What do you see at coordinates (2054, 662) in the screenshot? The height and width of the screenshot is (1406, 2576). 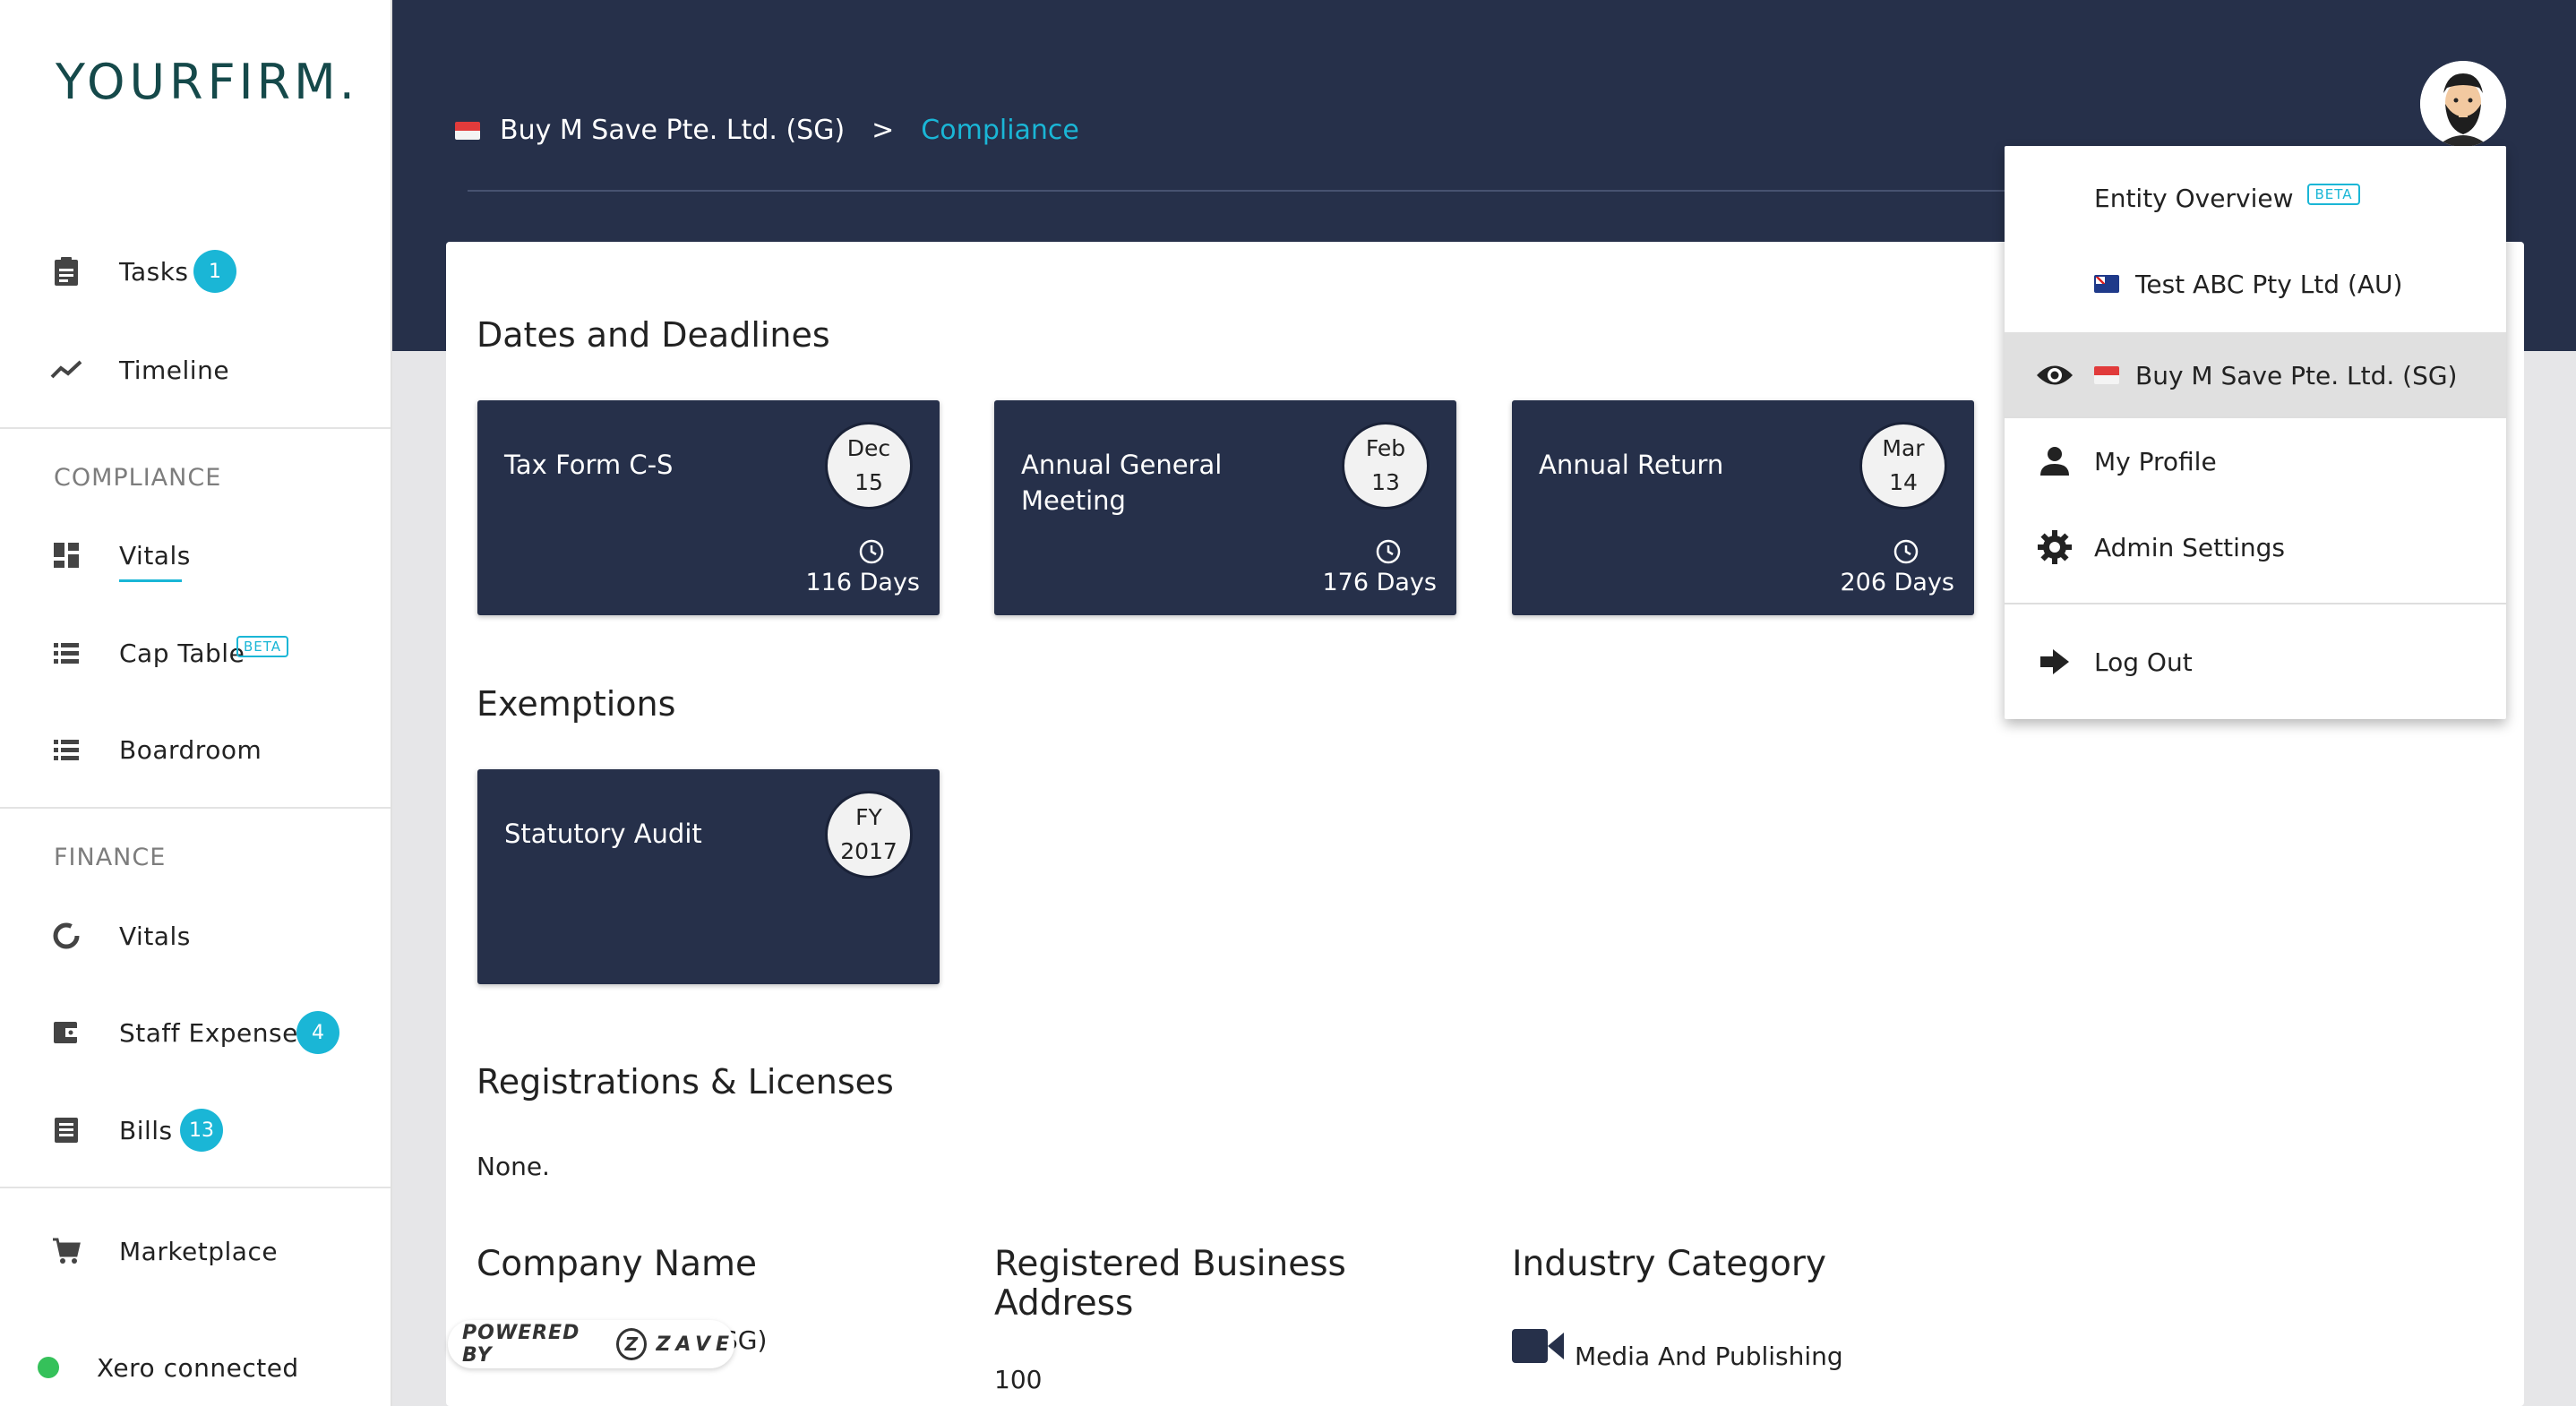 I see `arrow-right-icon` at bounding box center [2054, 662].